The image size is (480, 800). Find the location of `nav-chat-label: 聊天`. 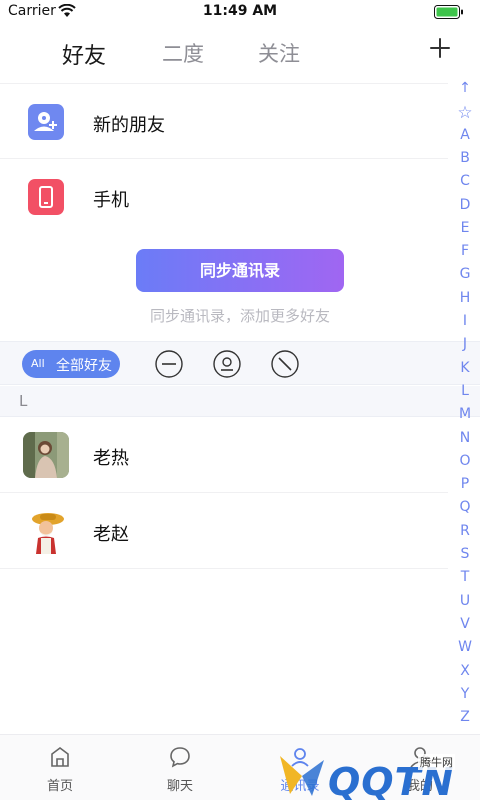

nav-chat-label: 聊天 is located at coordinates (179, 786).